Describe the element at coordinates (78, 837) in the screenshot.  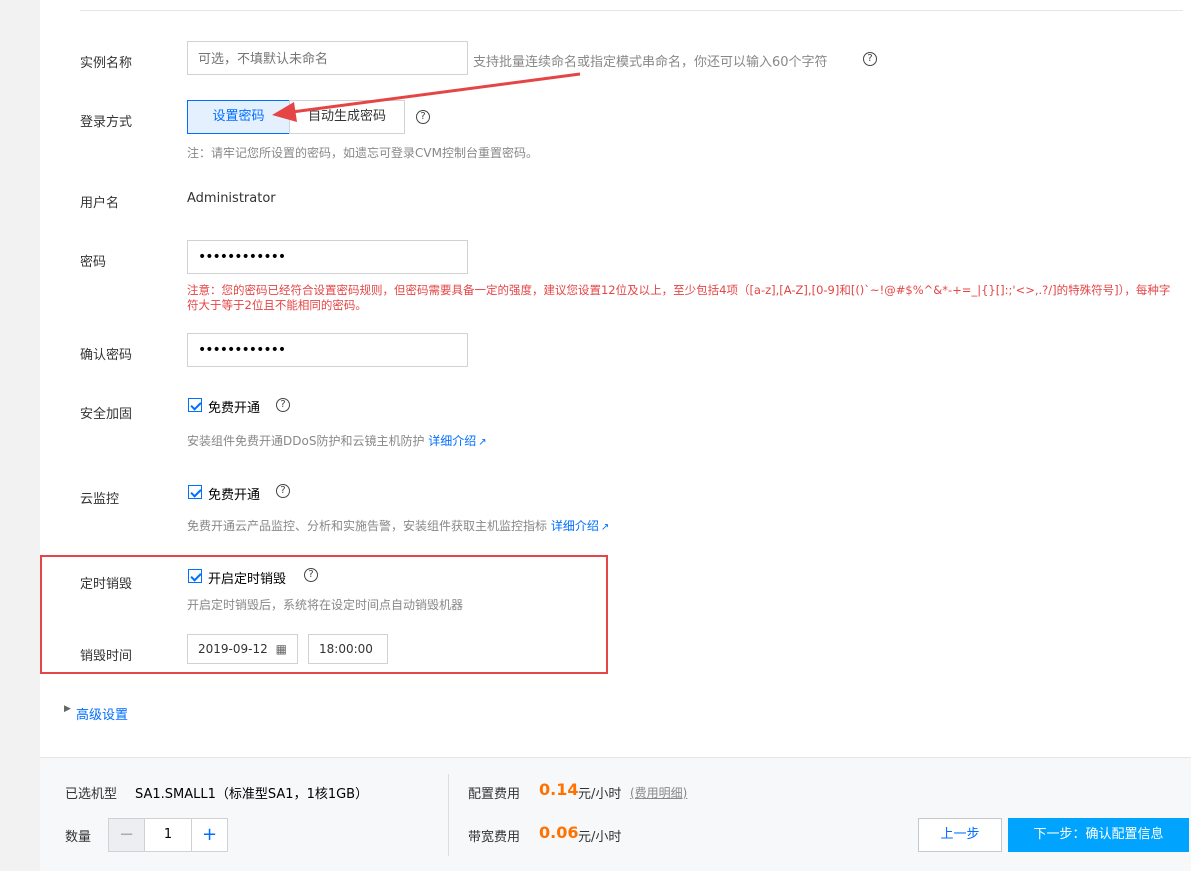
I see `quantity-label: 数量` at that location.